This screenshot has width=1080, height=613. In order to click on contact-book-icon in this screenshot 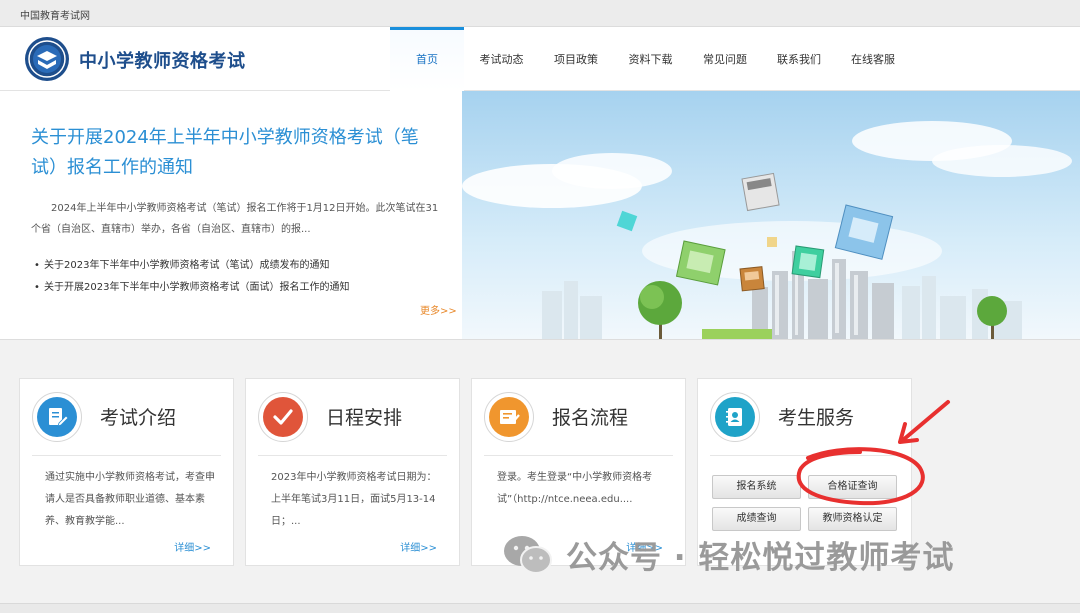, I will do `click(734, 417)`.